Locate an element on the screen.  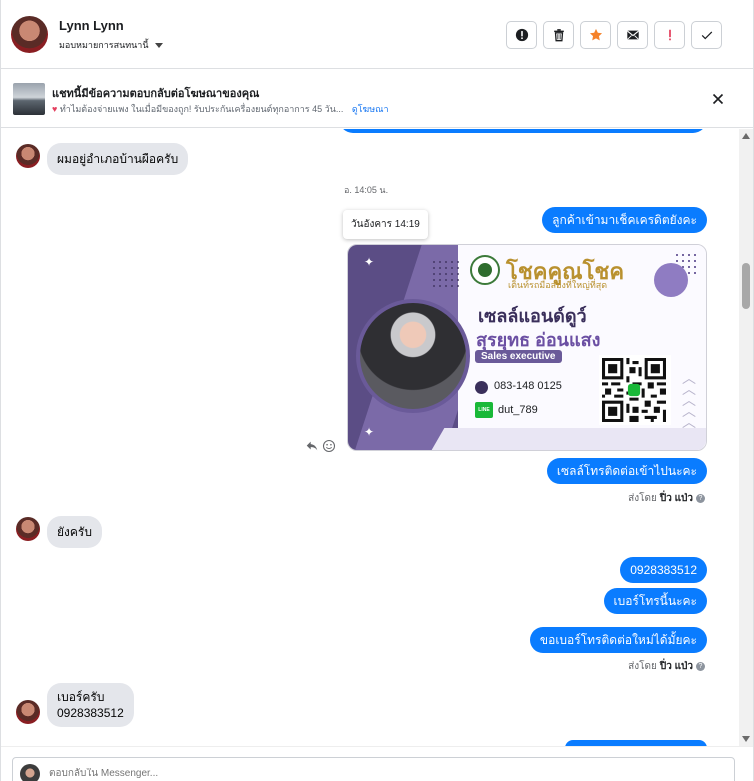
delete-button is located at coordinates (558, 35).